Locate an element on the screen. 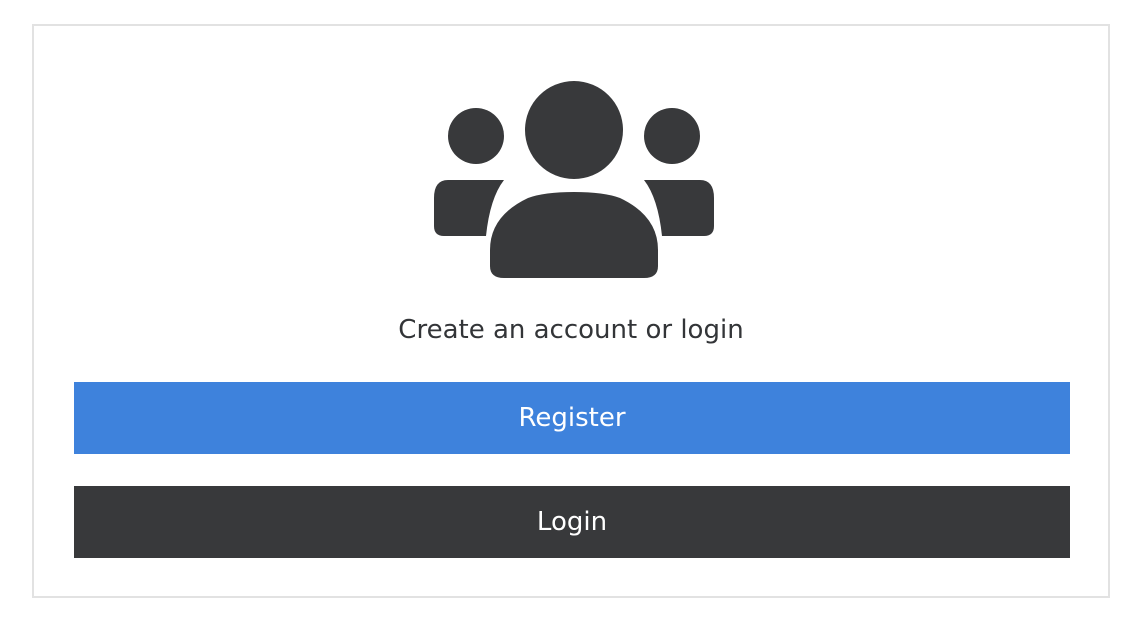  users-group-icon is located at coordinates (574, 180).